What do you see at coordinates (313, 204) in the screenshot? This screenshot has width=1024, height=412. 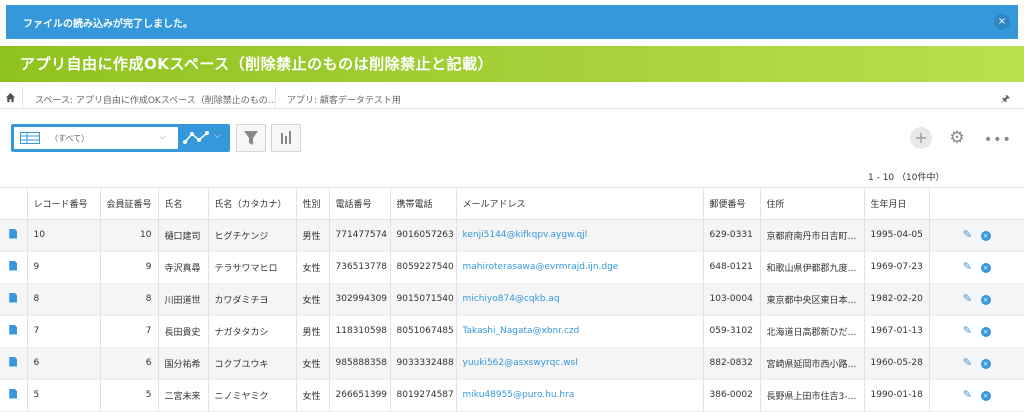 I see `column-header-gender: 性別` at bounding box center [313, 204].